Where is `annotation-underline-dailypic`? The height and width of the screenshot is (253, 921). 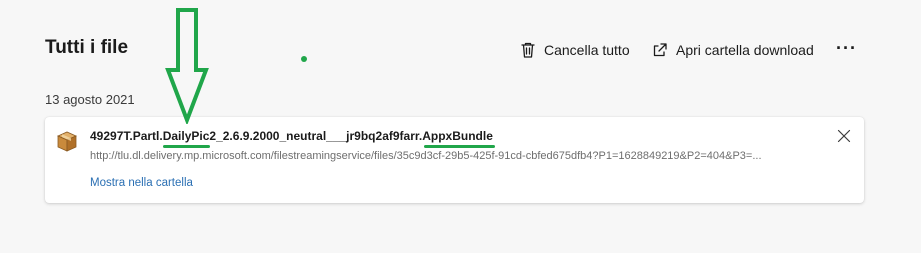 annotation-underline-dailypic is located at coordinates (186, 146).